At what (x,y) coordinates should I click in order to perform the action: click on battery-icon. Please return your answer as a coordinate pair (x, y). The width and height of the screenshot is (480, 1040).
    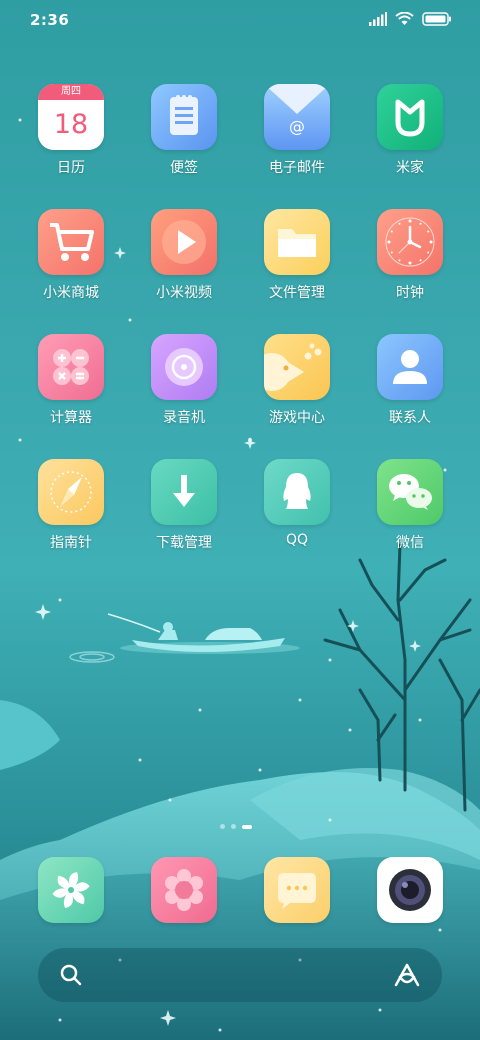
    Looking at the image, I should click on (436, 19).